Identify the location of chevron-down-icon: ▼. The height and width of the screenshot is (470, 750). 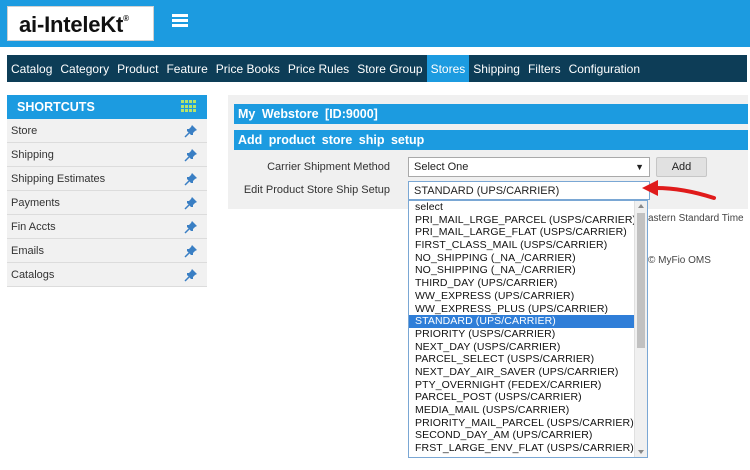
(639, 167).